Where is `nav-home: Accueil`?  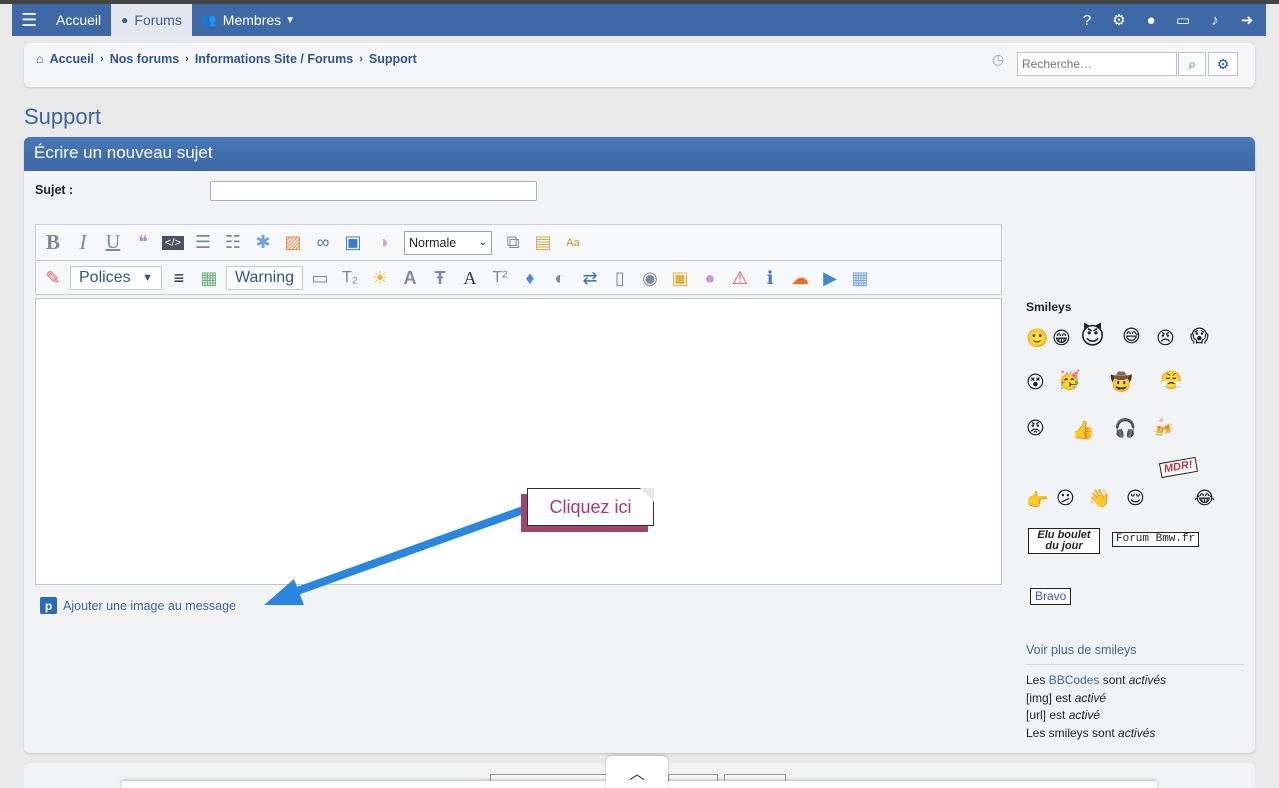
nav-home: Accueil is located at coordinates (78, 20).